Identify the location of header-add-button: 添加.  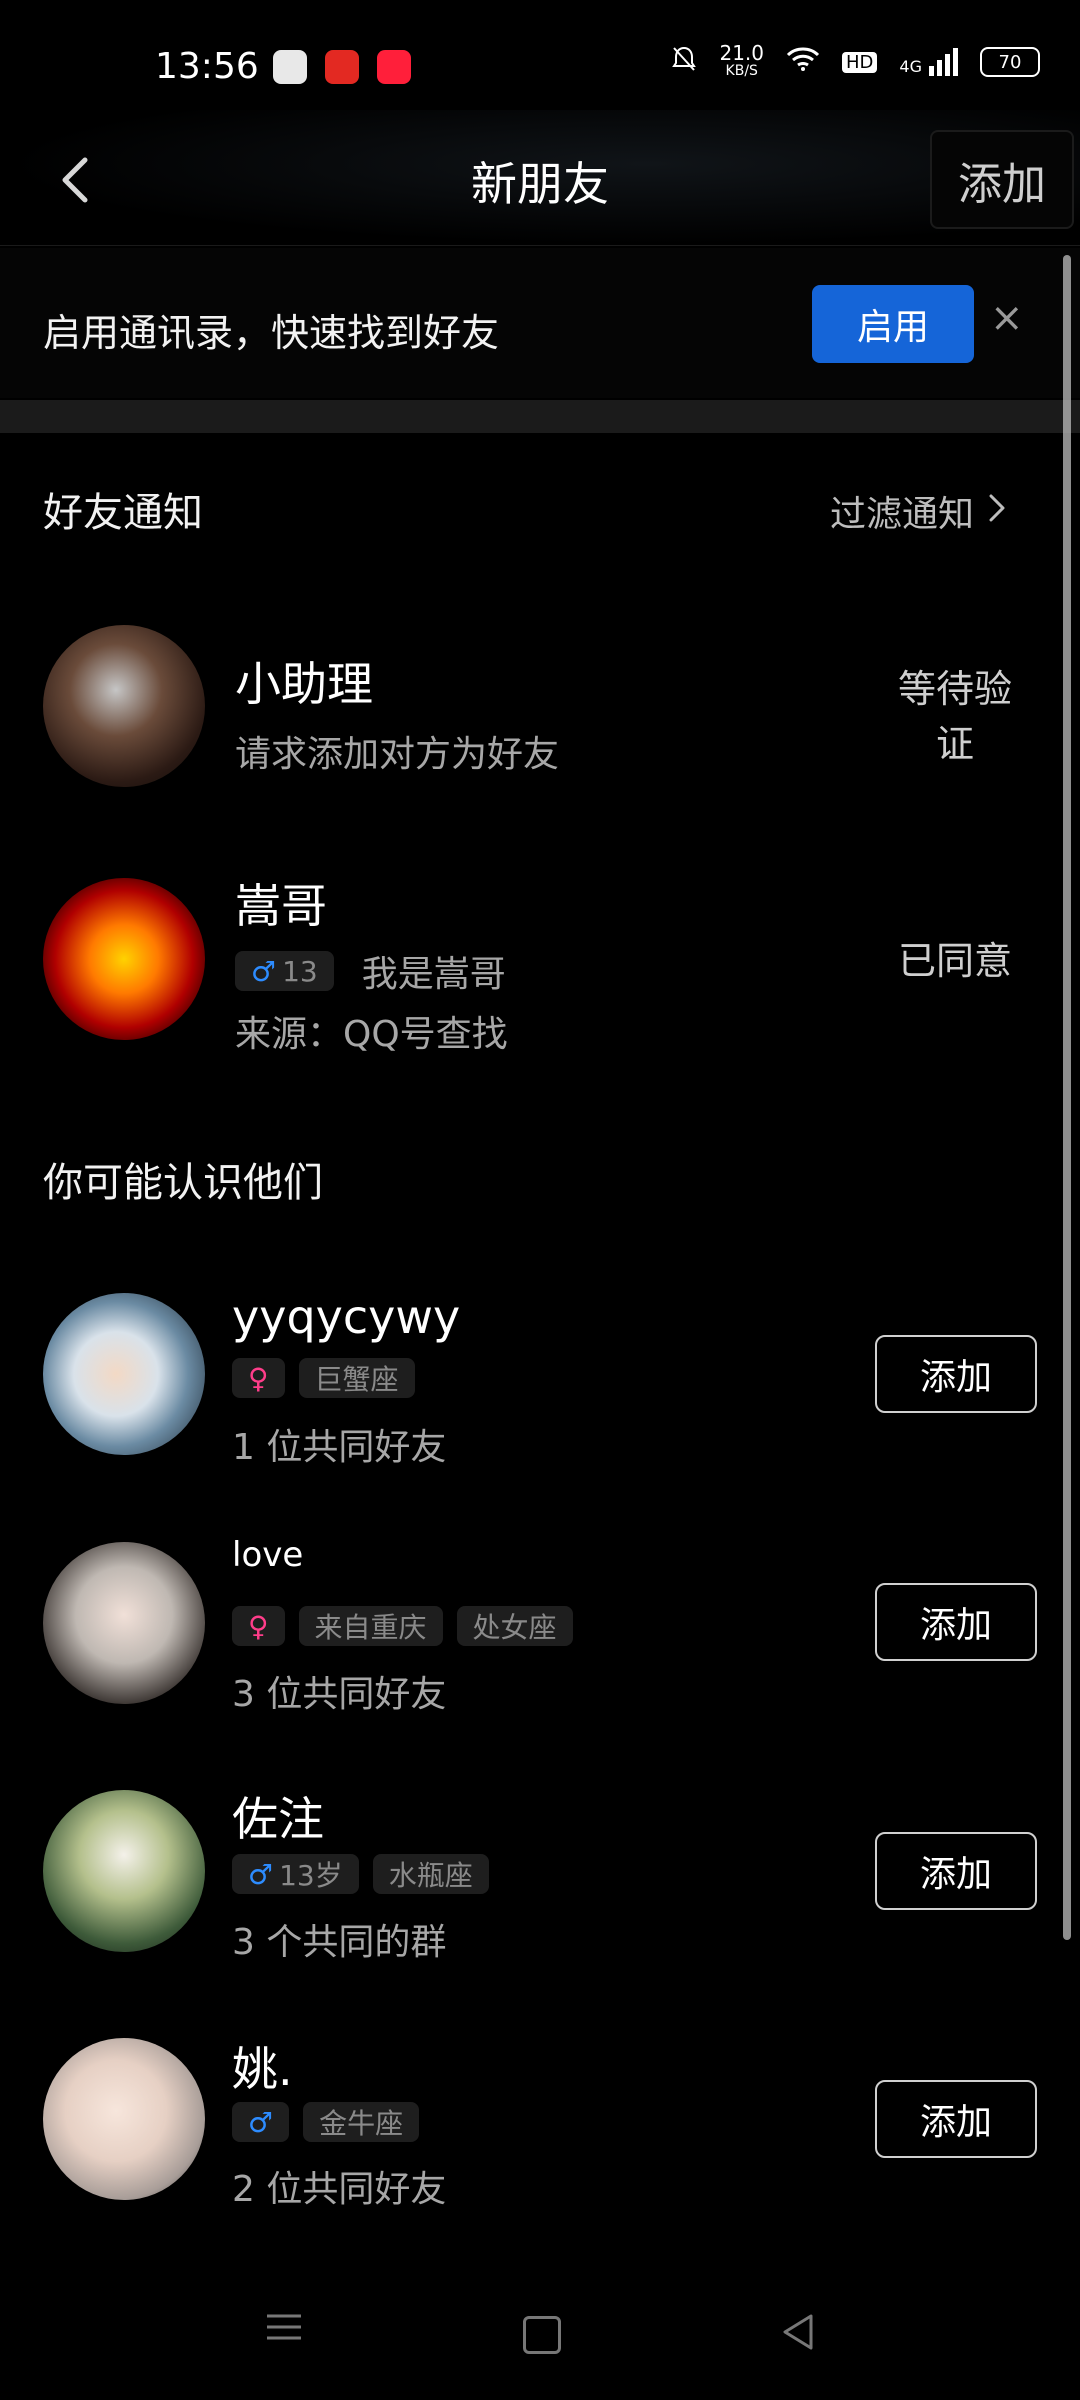
(1002, 179).